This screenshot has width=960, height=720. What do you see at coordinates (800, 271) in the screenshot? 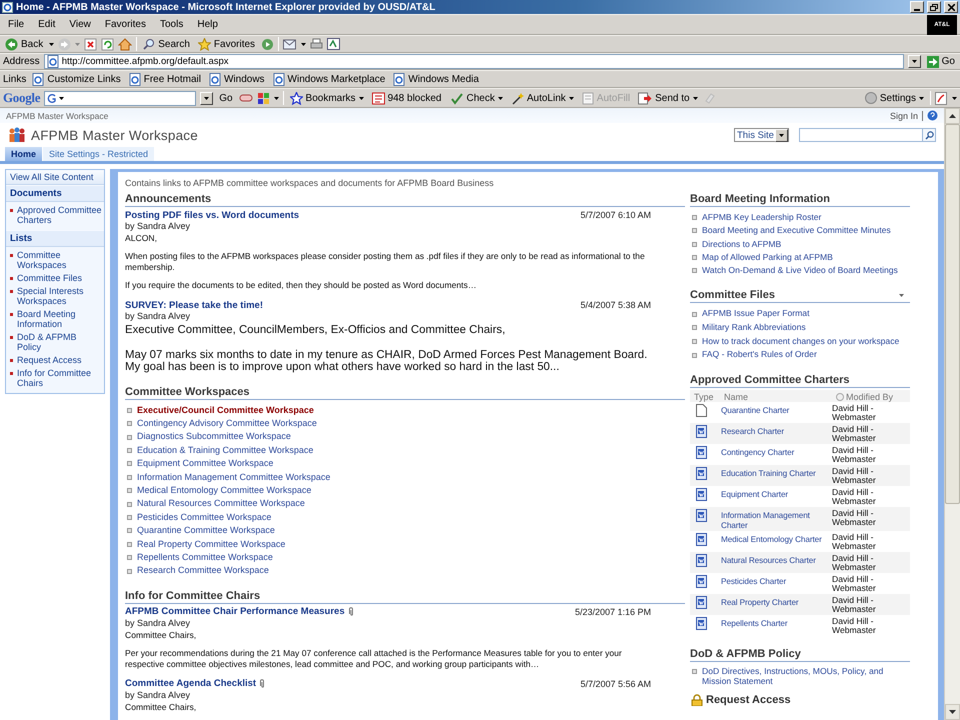
I see `list-link: Watch On-Demand & Live Video of Board Meetings` at bounding box center [800, 271].